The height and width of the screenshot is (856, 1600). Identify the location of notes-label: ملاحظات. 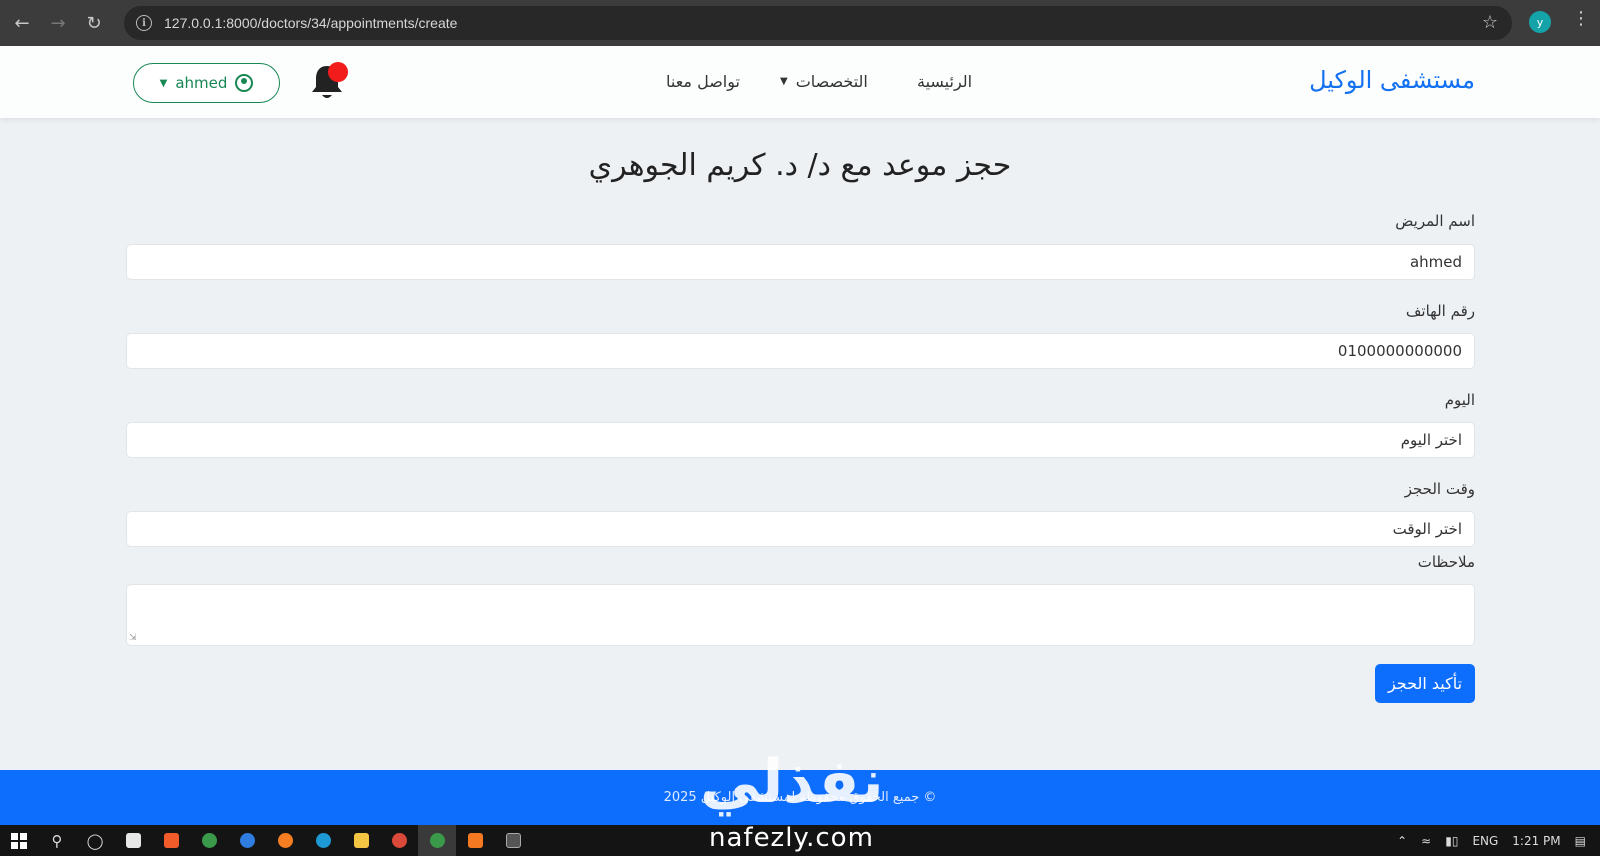
(1446, 562).